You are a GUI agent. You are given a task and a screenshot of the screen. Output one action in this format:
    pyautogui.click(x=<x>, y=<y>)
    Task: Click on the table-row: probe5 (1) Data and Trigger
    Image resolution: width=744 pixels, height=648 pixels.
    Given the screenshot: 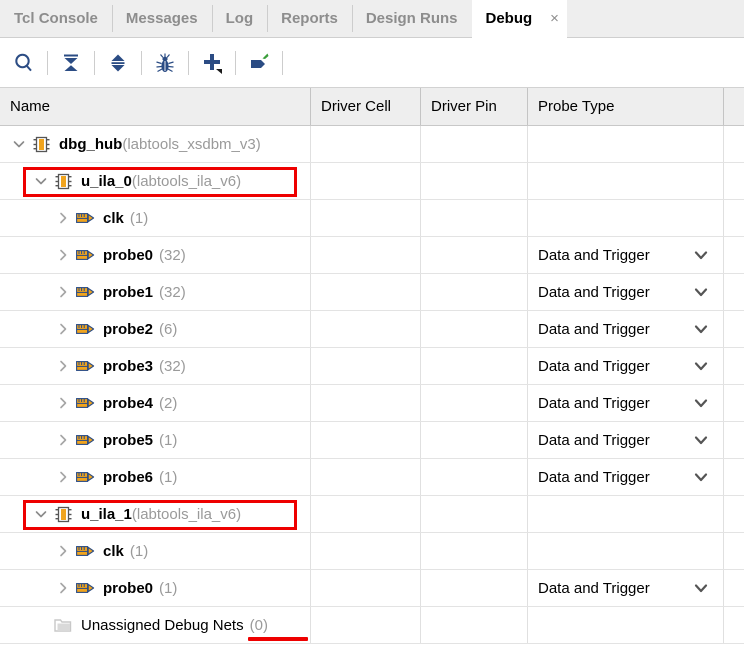 What is the action you would take?
    pyautogui.click(x=372, y=440)
    